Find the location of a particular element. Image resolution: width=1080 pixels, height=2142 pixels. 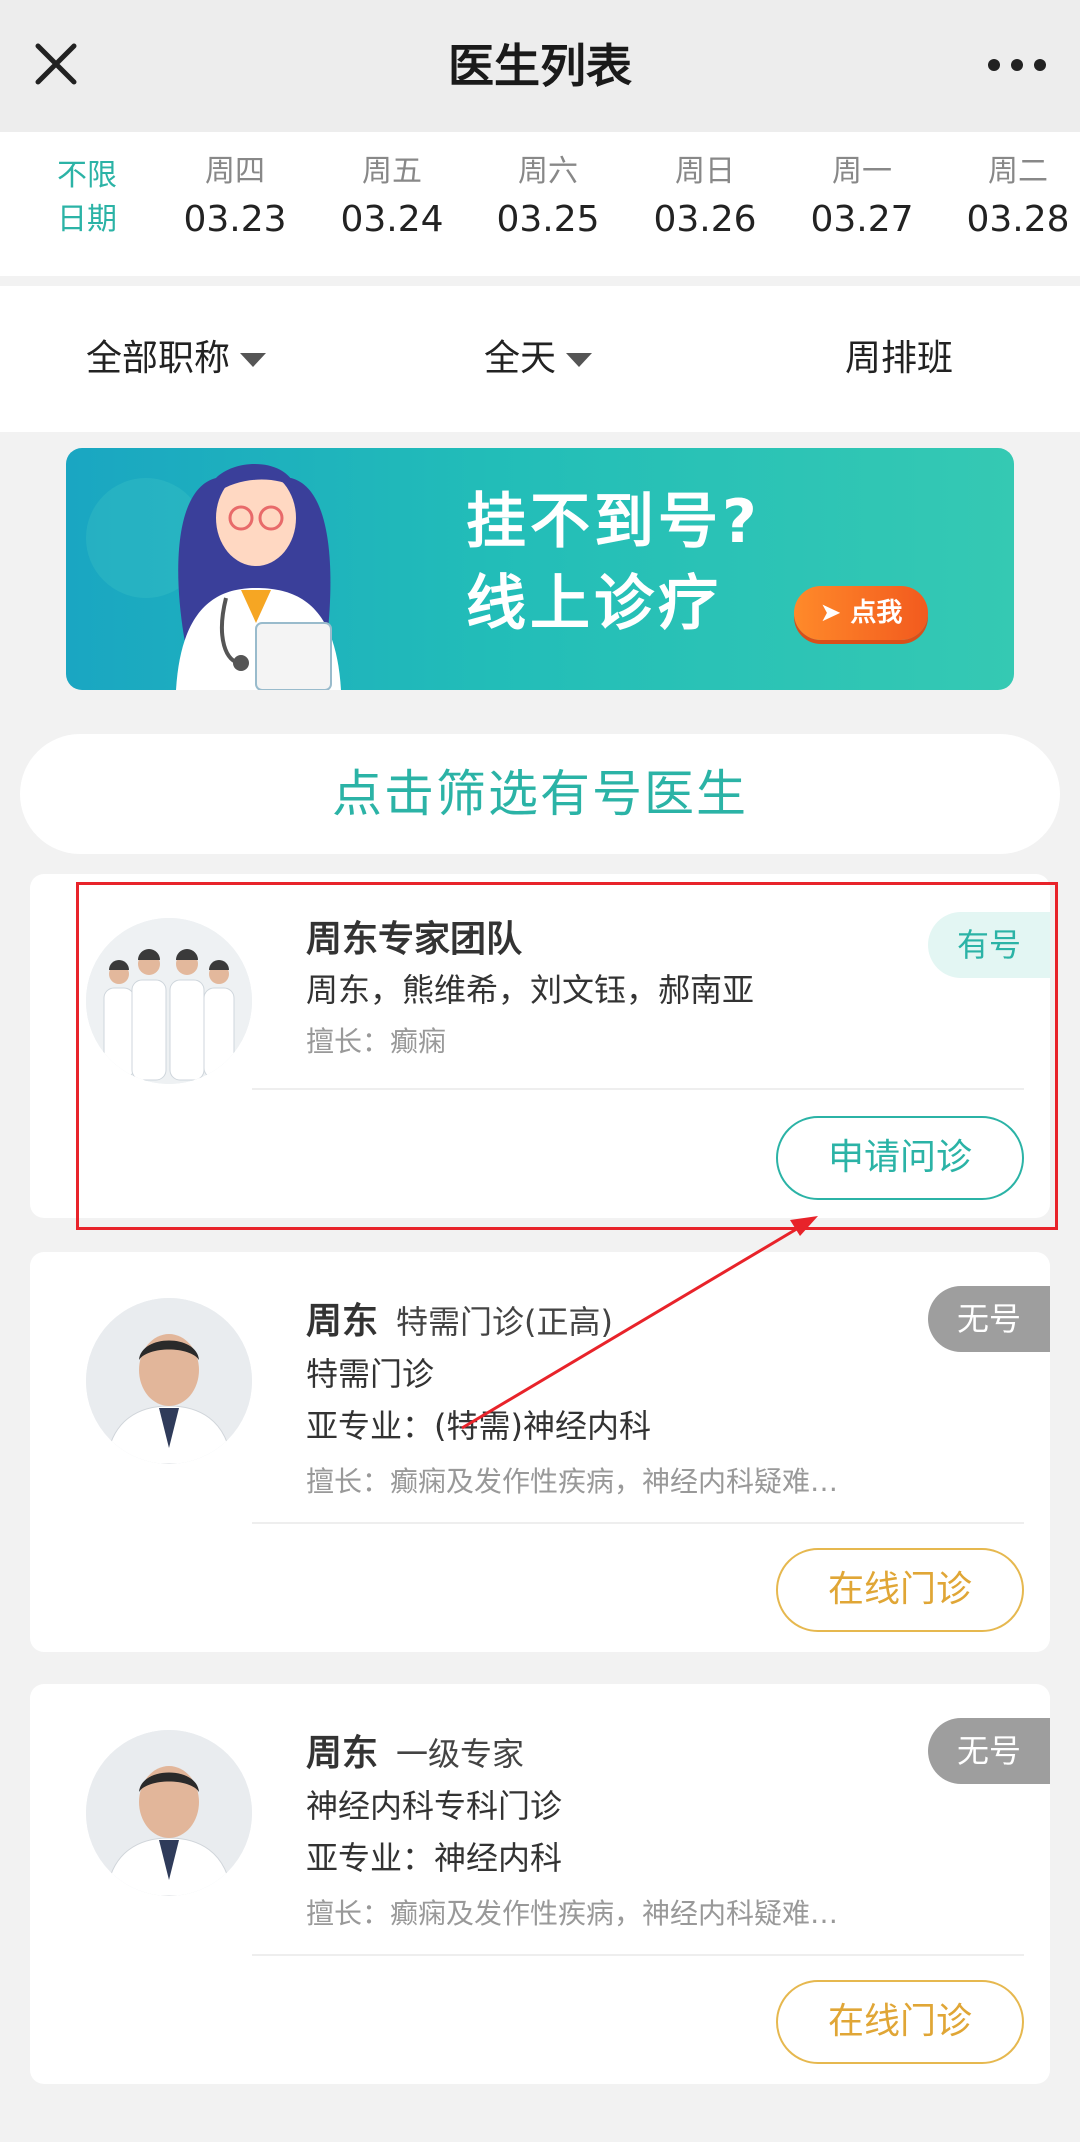

date-tab: 周二 03.28 is located at coordinates (1014, 200).